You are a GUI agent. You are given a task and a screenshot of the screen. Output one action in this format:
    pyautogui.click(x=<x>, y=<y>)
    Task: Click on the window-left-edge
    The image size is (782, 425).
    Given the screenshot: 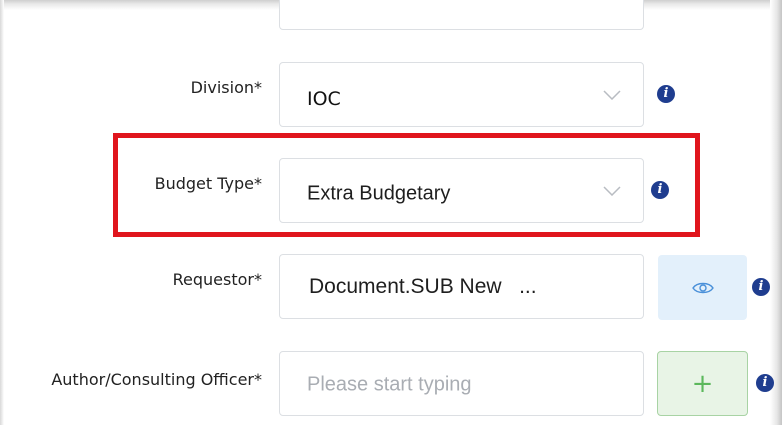 What is the action you would take?
    pyautogui.click(x=2, y=212)
    